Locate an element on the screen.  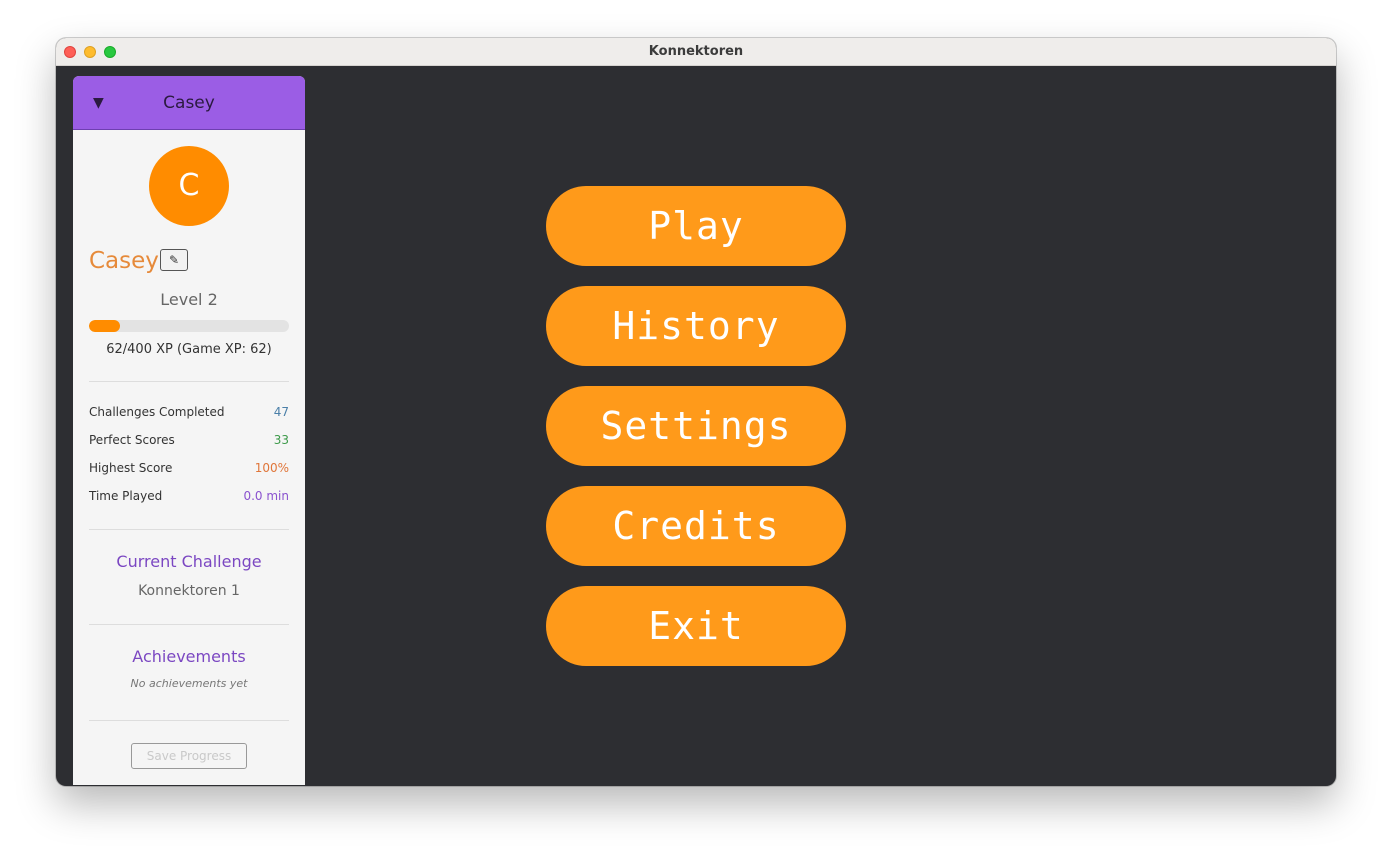
edit-name-button: ✎ is located at coordinates (174, 260).